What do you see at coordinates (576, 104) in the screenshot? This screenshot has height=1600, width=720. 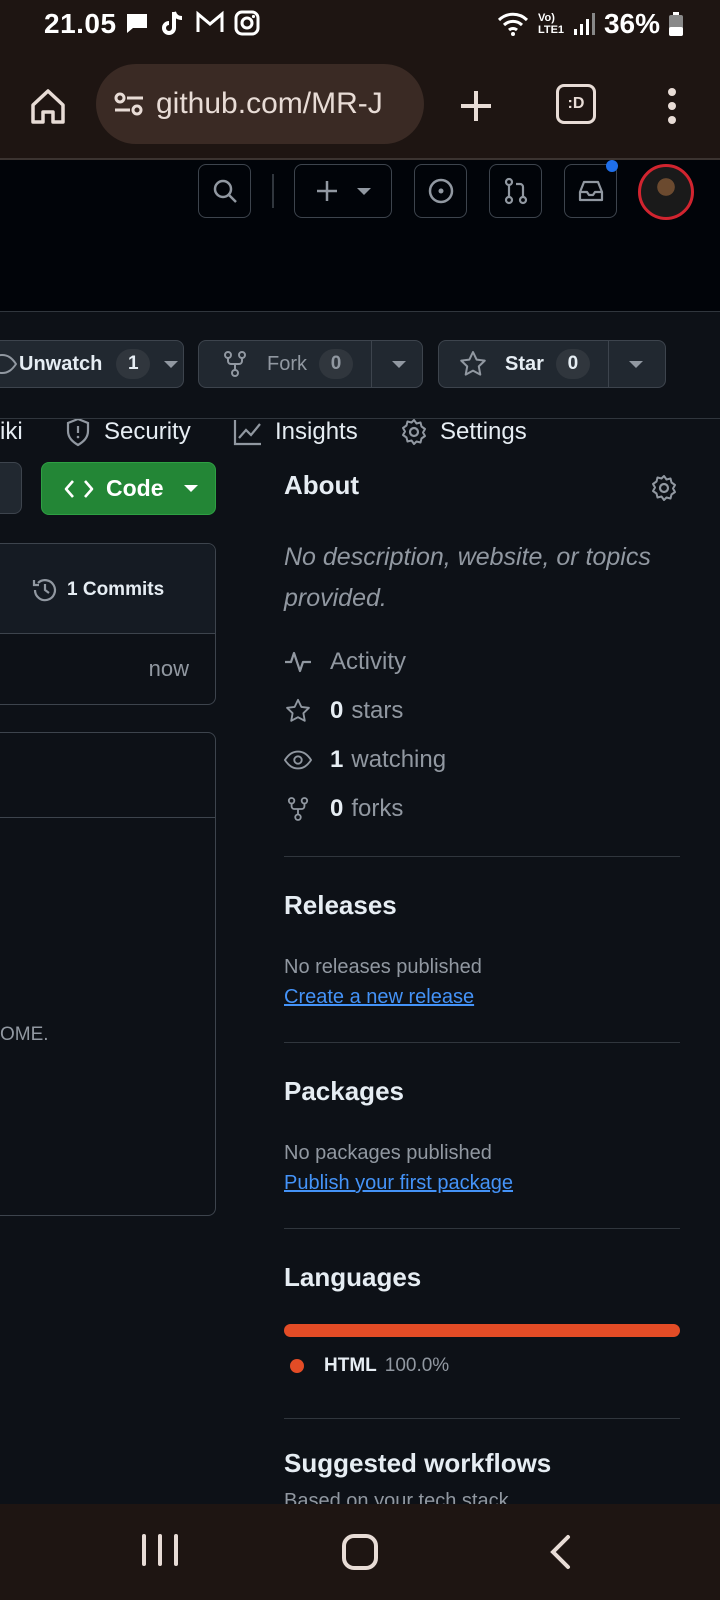 I see `tab-switcher-button: :D` at bounding box center [576, 104].